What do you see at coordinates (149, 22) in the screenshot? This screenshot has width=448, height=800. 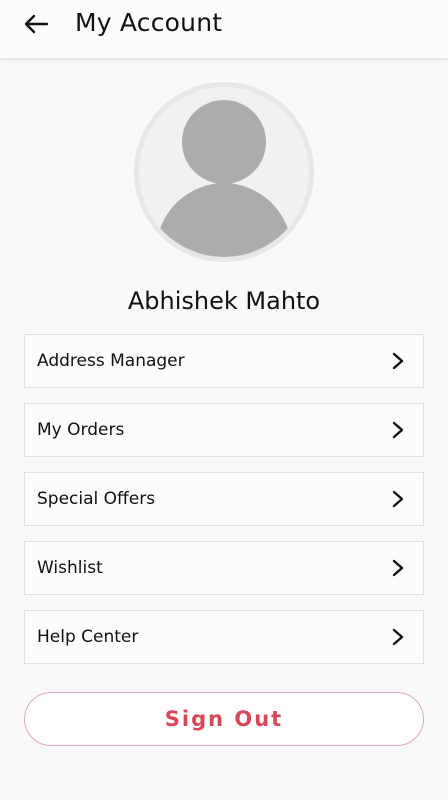 I see `page-title: My Account` at bounding box center [149, 22].